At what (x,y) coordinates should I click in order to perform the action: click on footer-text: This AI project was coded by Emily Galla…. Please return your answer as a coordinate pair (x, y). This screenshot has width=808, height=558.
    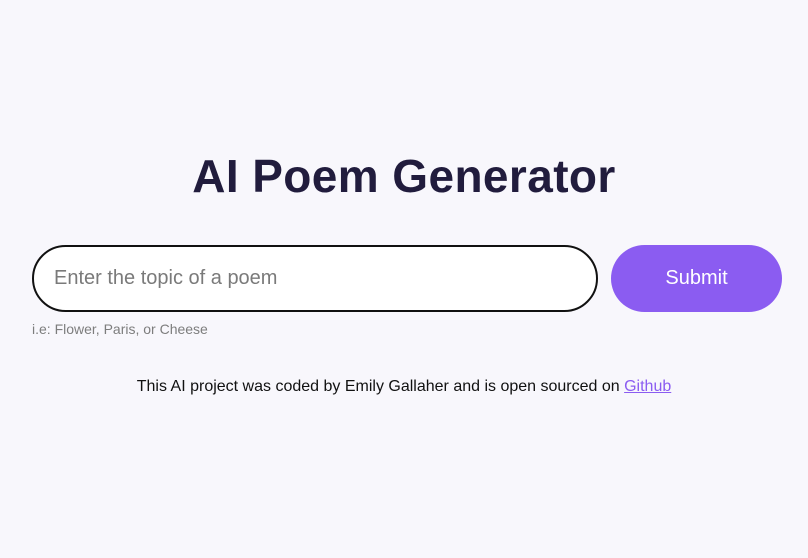
    Looking at the image, I should click on (380, 386).